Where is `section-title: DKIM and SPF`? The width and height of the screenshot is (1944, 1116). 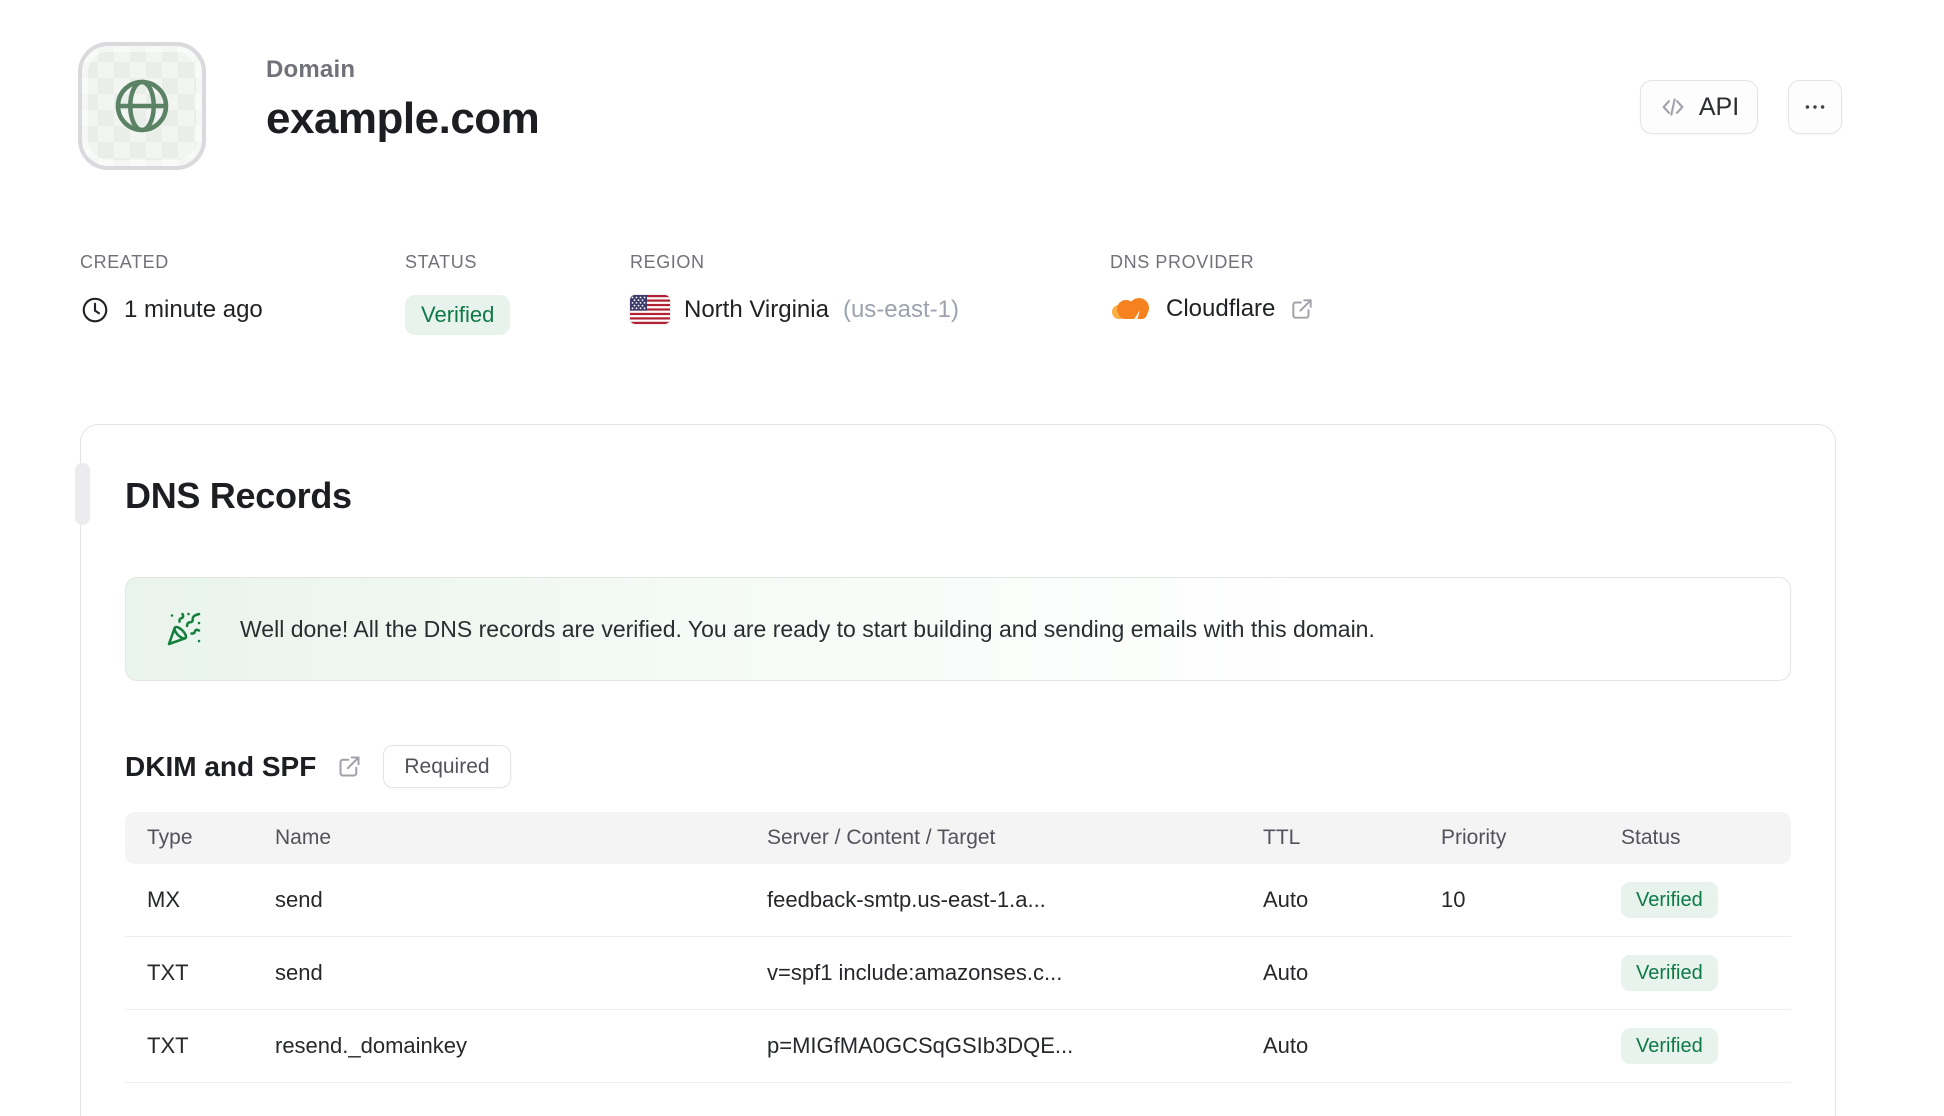 section-title: DKIM and SPF is located at coordinates (221, 766).